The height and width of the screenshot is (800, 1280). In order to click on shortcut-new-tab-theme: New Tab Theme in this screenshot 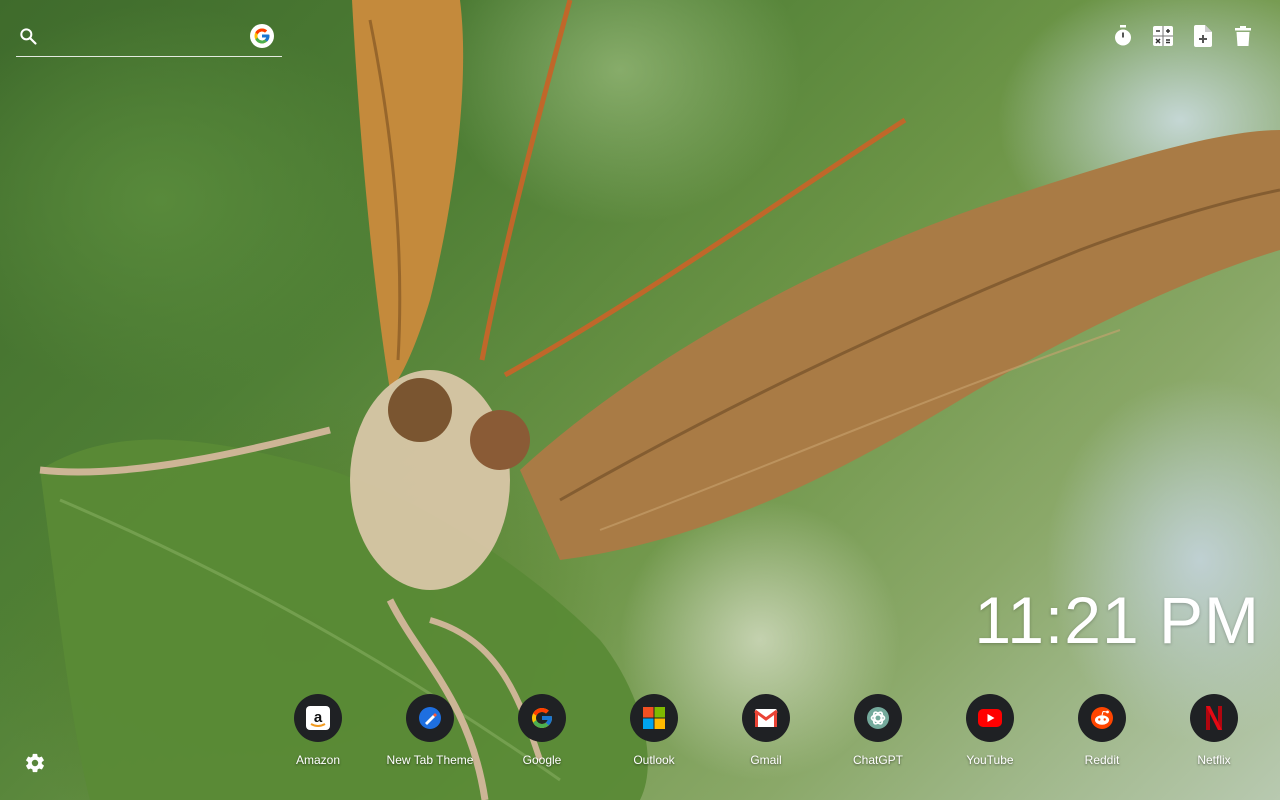, I will do `click(430, 730)`.